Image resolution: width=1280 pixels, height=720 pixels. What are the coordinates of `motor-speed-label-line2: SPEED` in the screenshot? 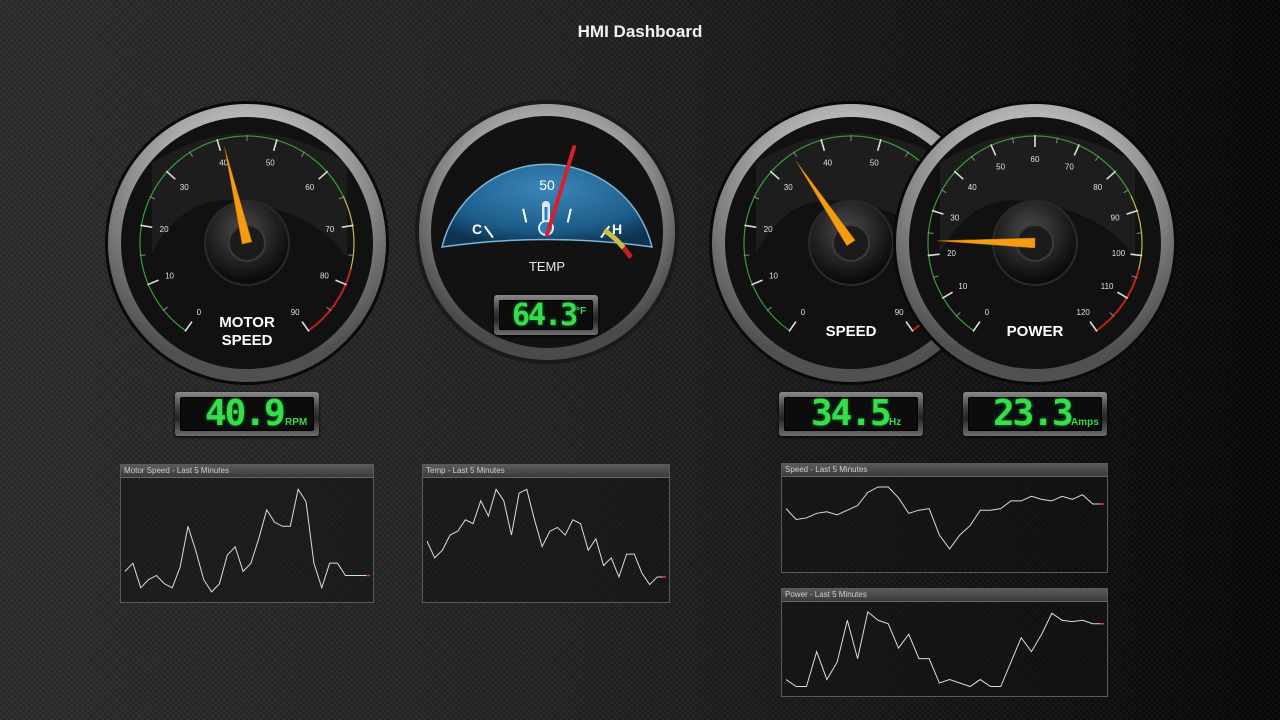 It's located at (247, 340).